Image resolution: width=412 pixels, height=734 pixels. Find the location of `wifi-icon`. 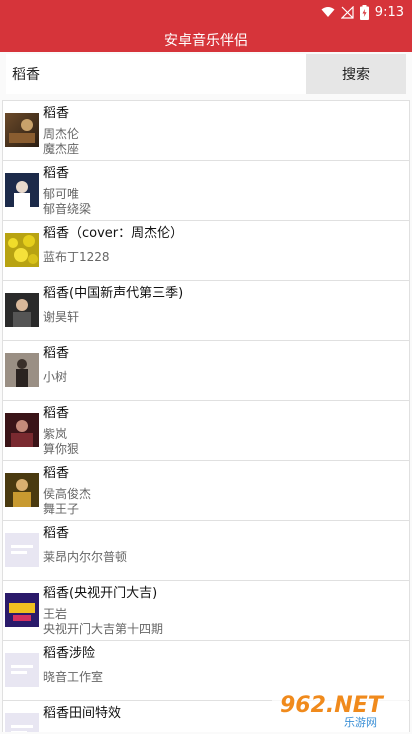

wifi-icon is located at coordinates (328, 12).